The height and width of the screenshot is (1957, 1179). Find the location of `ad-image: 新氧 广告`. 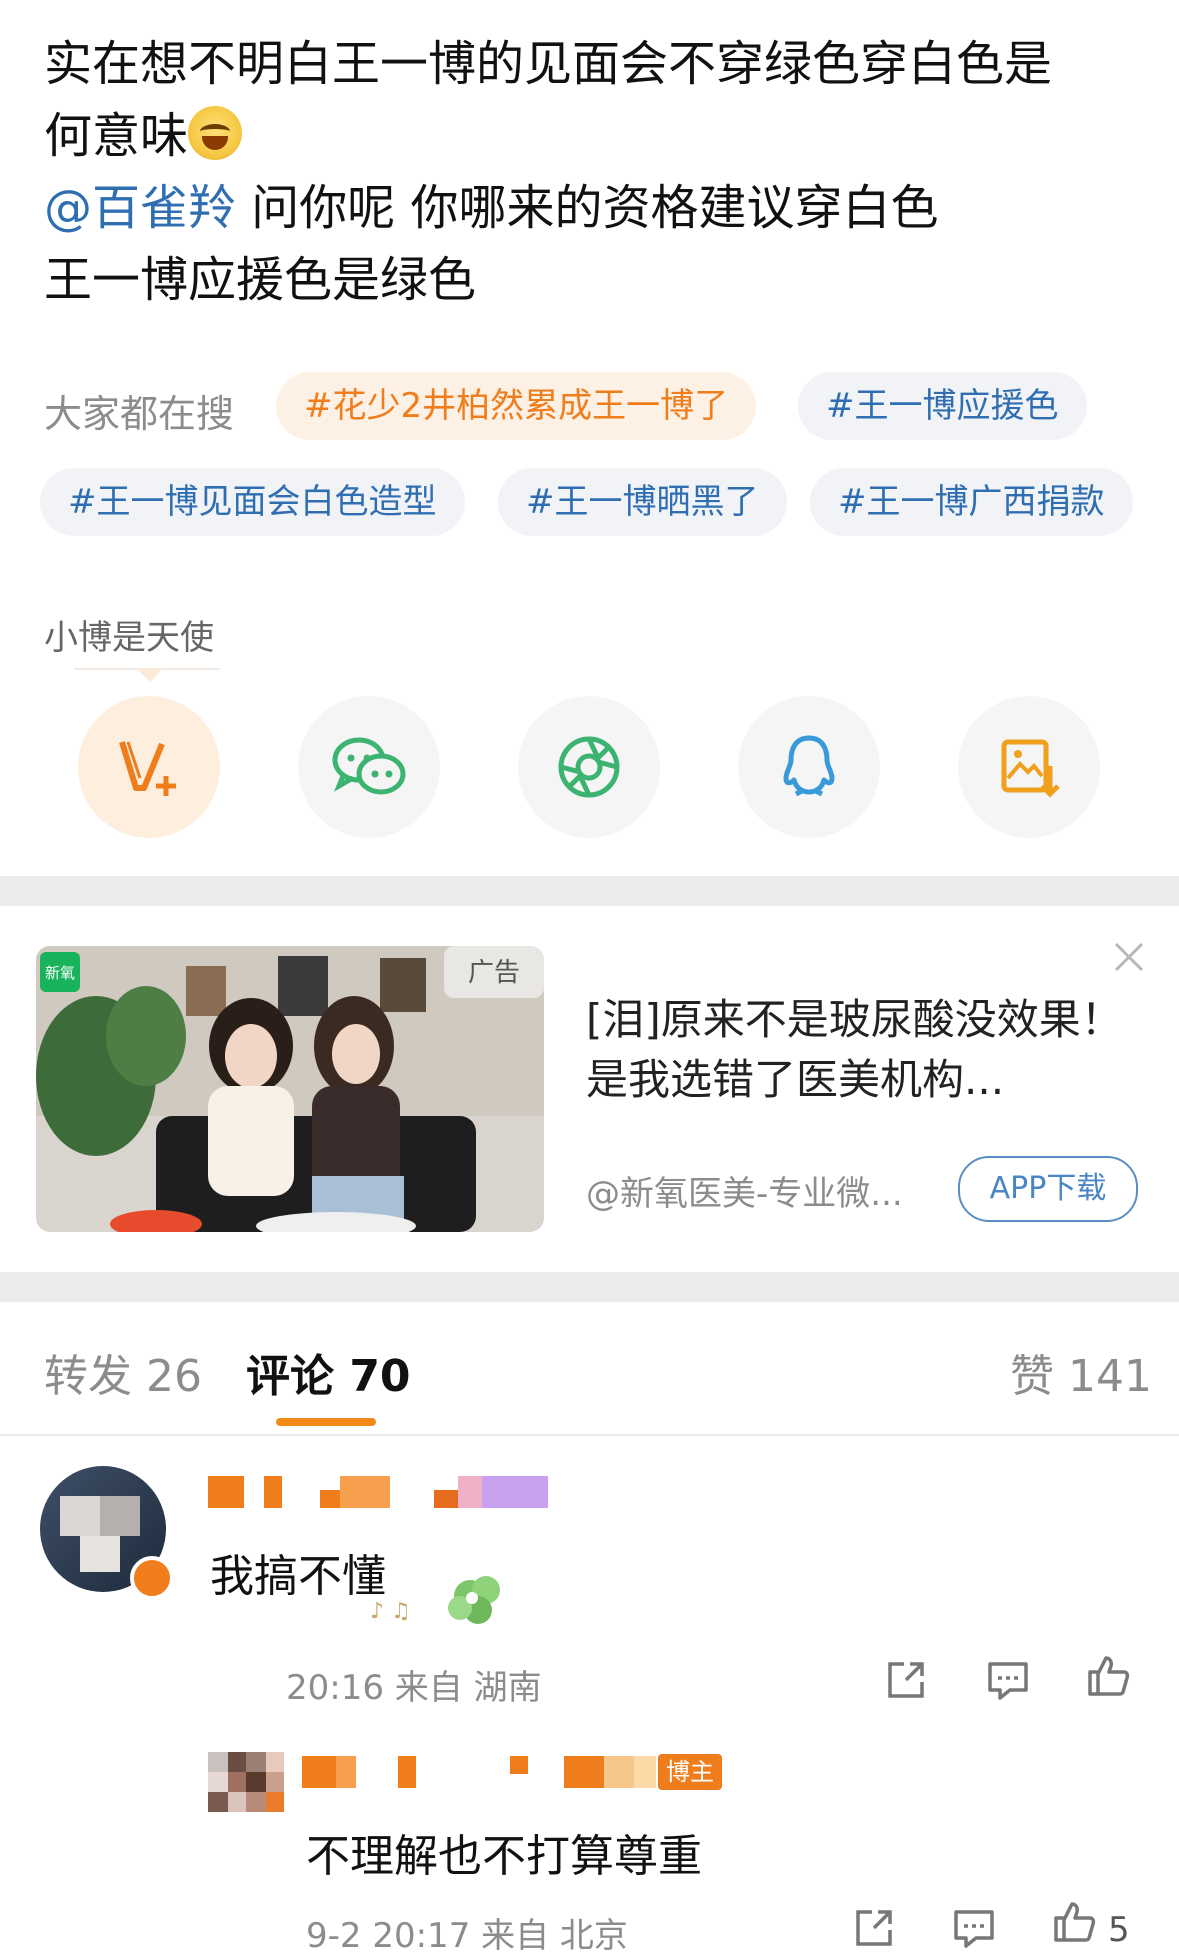

ad-image: 新氧 广告 is located at coordinates (290, 1089).